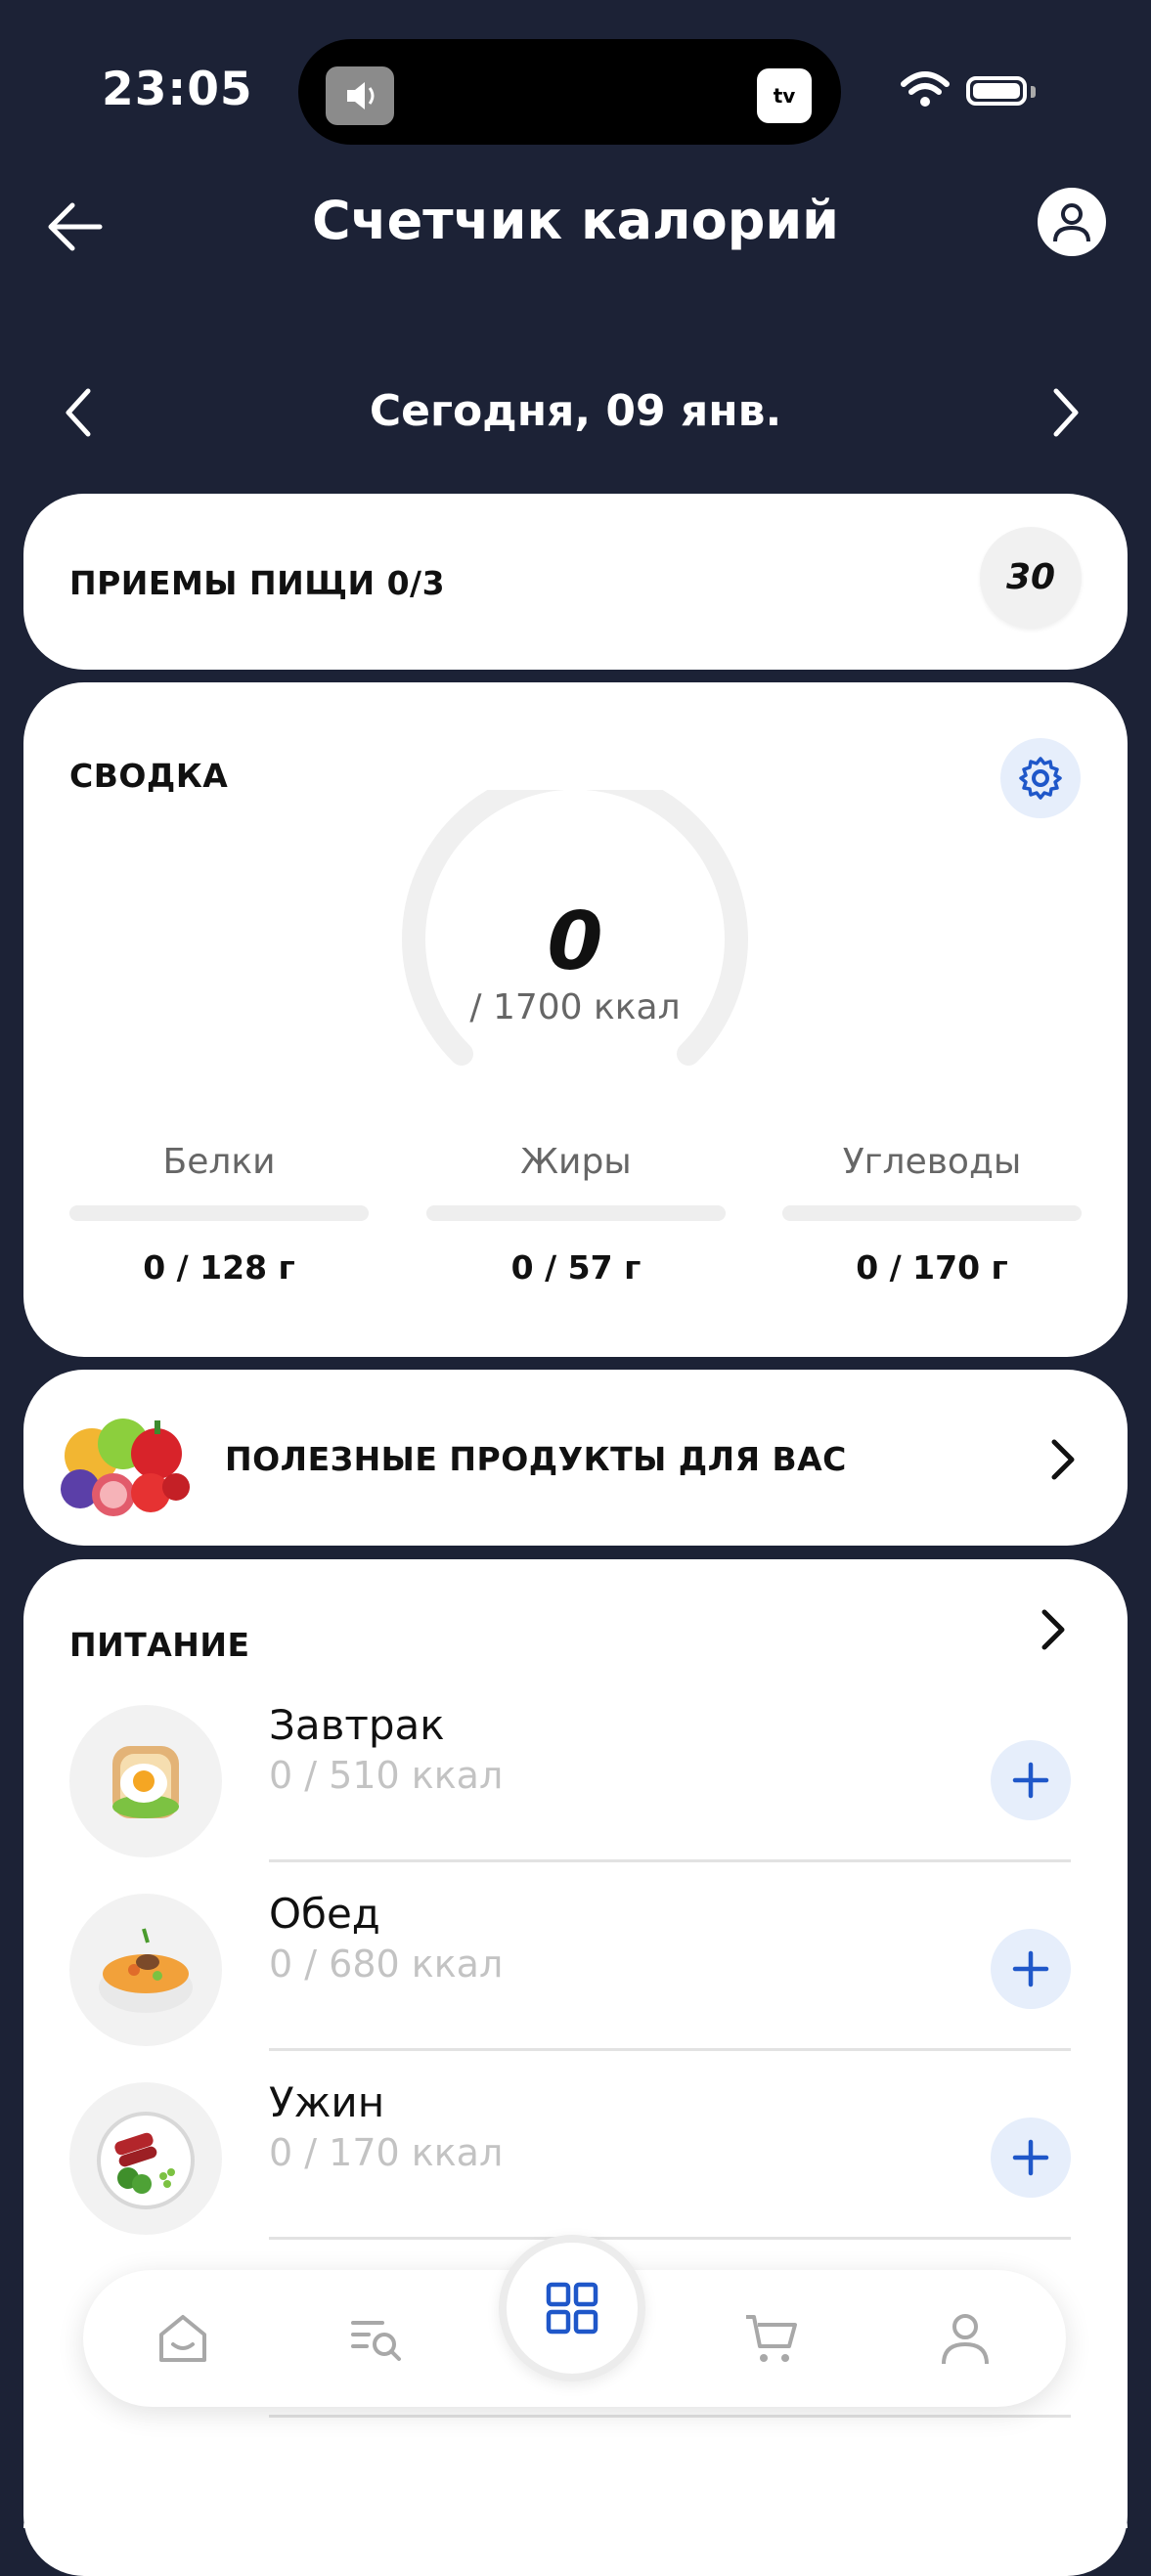 The height and width of the screenshot is (2576, 1151). What do you see at coordinates (996, 91) in the screenshot?
I see `battery-icon` at bounding box center [996, 91].